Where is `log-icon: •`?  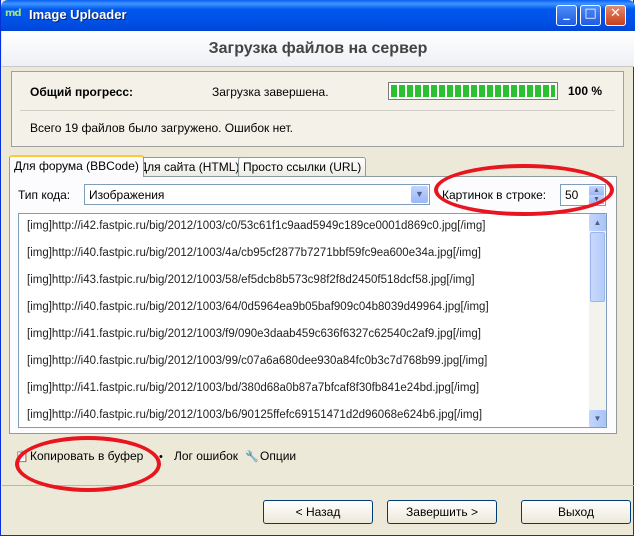
log-icon: • is located at coordinates (161, 457).